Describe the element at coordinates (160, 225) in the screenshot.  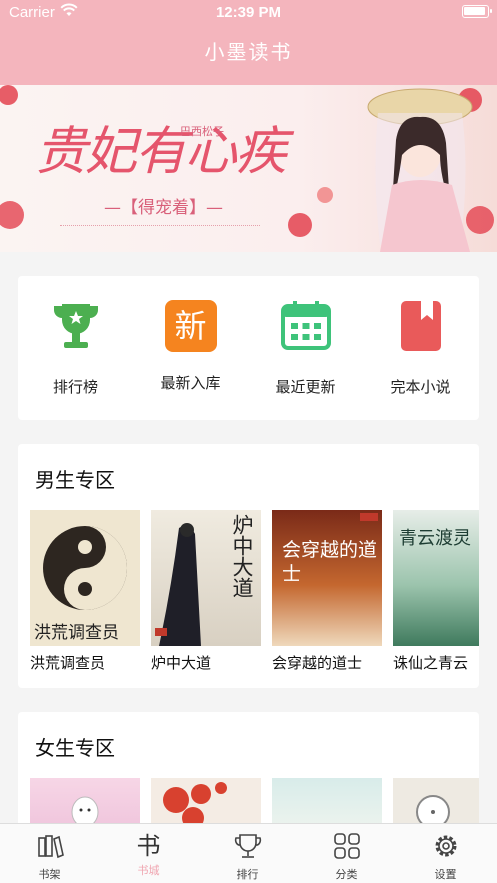
I see `banner-divider` at that location.